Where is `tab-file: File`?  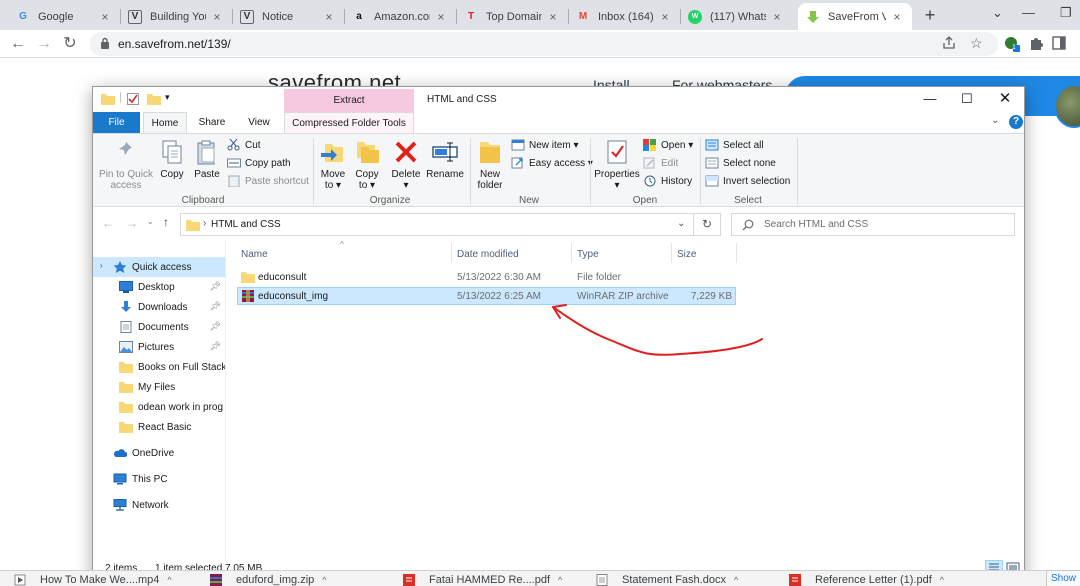
tab-file: File is located at coordinates (116, 122).